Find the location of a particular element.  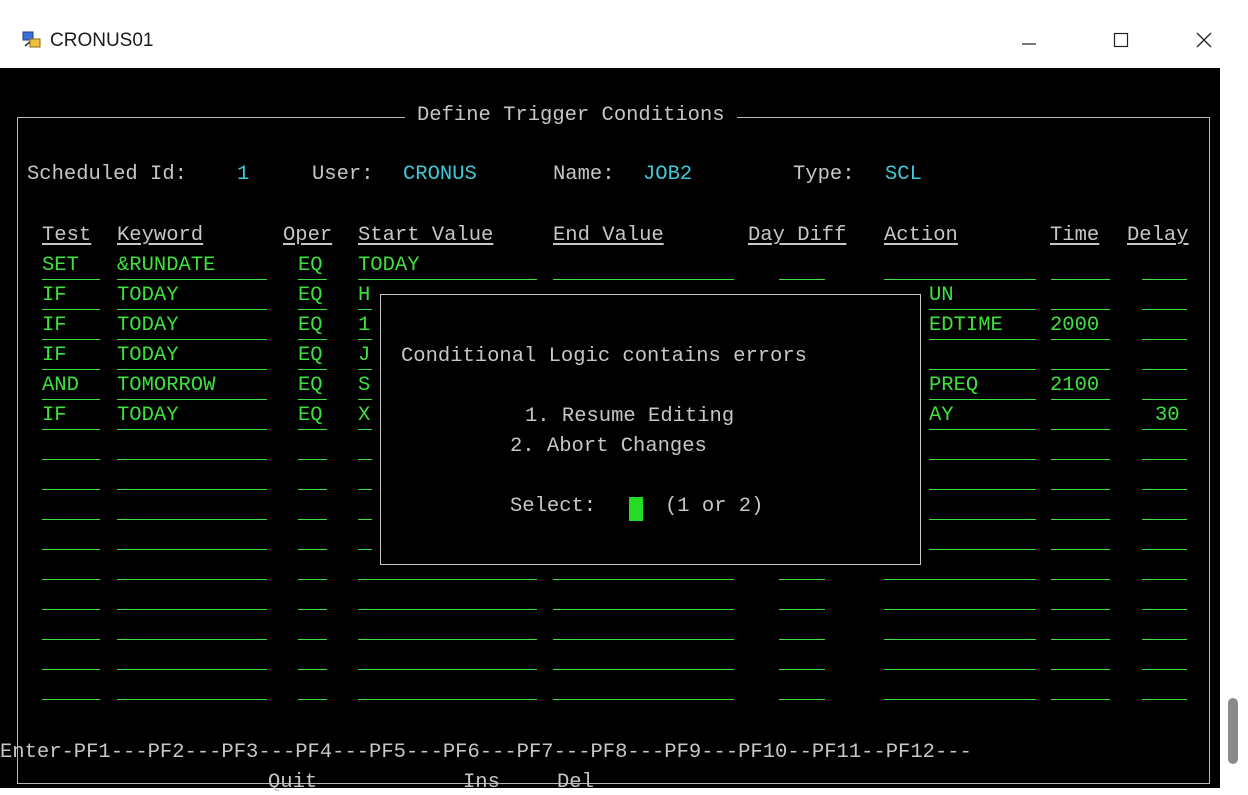

pf3-quit-label: Quit is located at coordinates (292, 783).